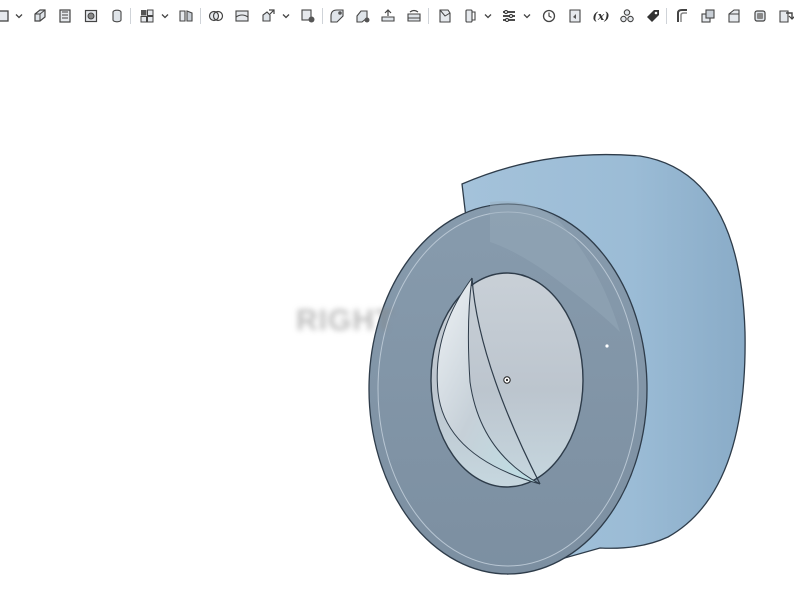 The height and width of the screenshot is (600, 800). What do you see at coordinates (65, 16) in the screenshot?
I see `revolve-icon` at bounding box center [65, 16].